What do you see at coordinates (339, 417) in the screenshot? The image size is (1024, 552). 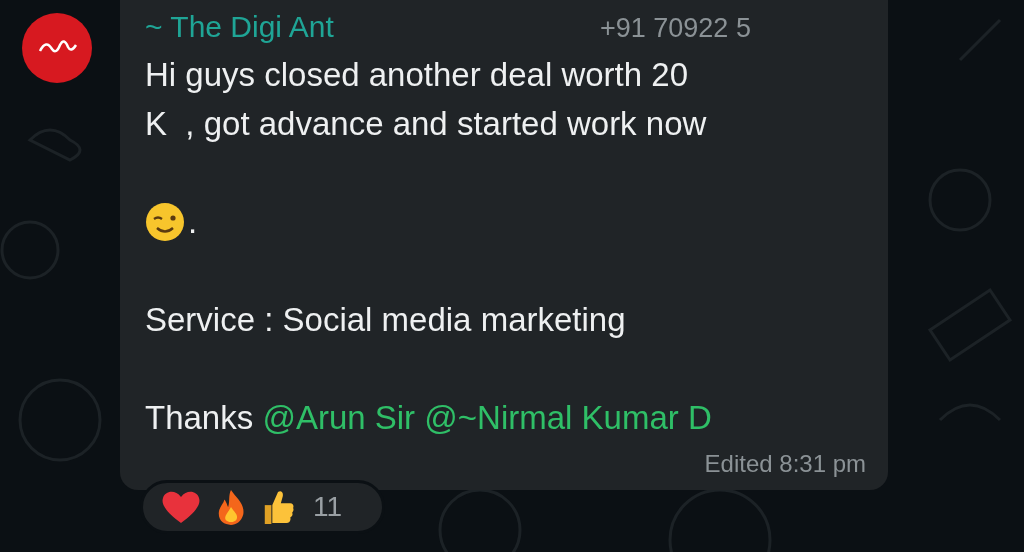 I see `mention-link: @Arun Sir` at bounding box center [339, 417].